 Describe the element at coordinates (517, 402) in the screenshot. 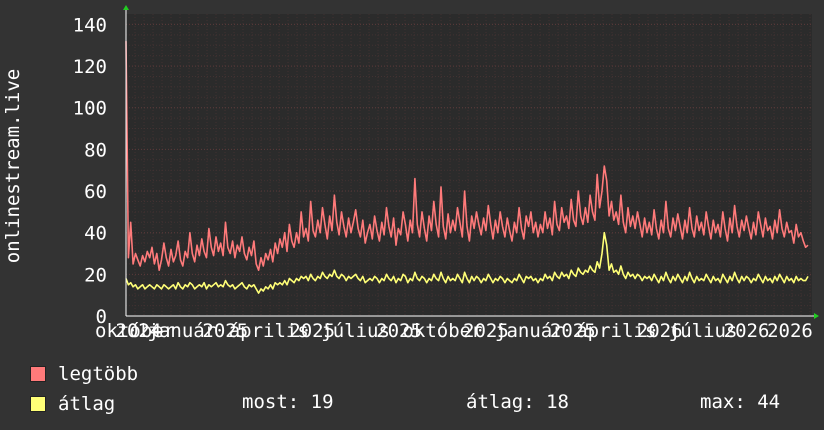

I see `stat-avg: átlag: 18` at that location.